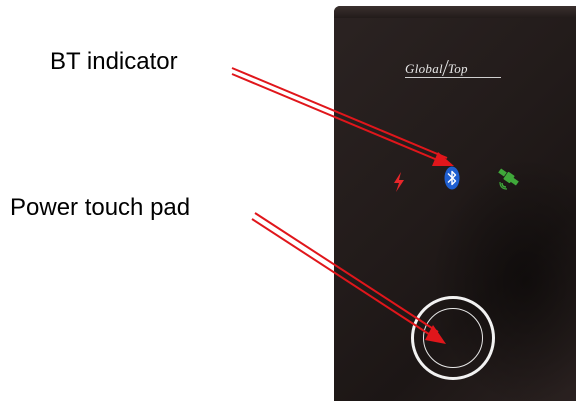  I want to click on power-touch-pad-arrowhead, so click(435, 334).